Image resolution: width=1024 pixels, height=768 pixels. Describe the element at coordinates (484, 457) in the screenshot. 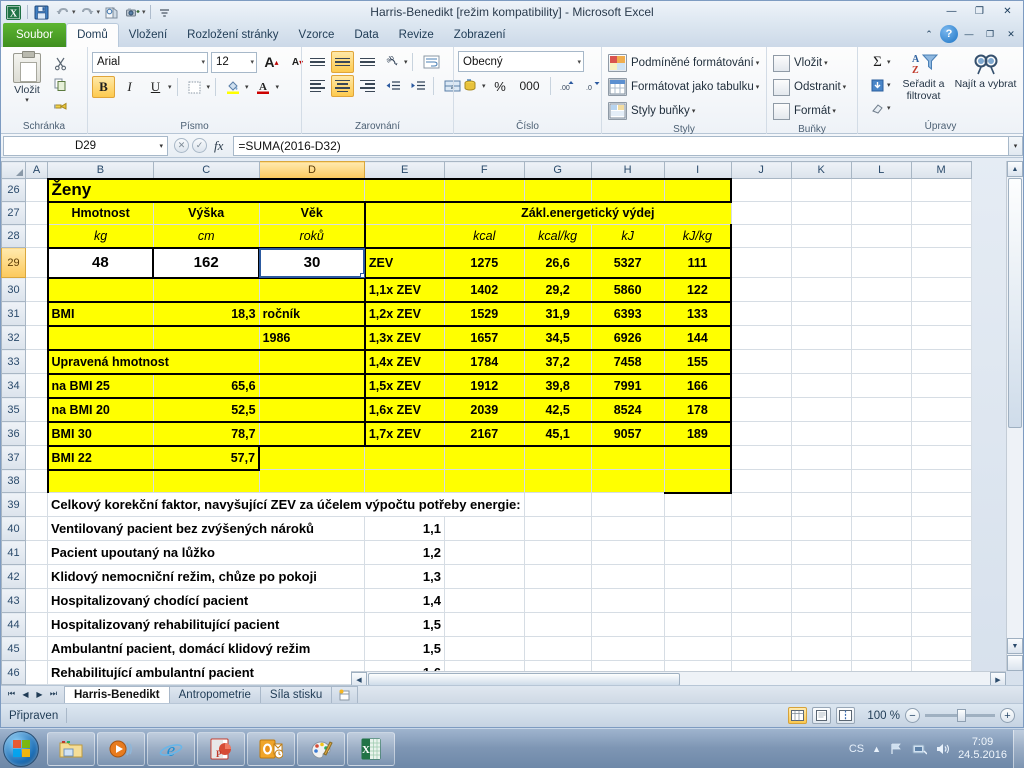

I see `cell-f37` at that location.